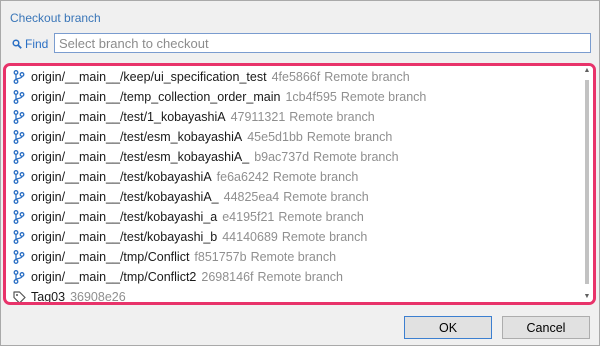 The image size is (600, 346). What do you see at coordinates (55, 18) in the screenshot?
I see `dialog-title: Checkout branch` at bounding box center [55, 18].